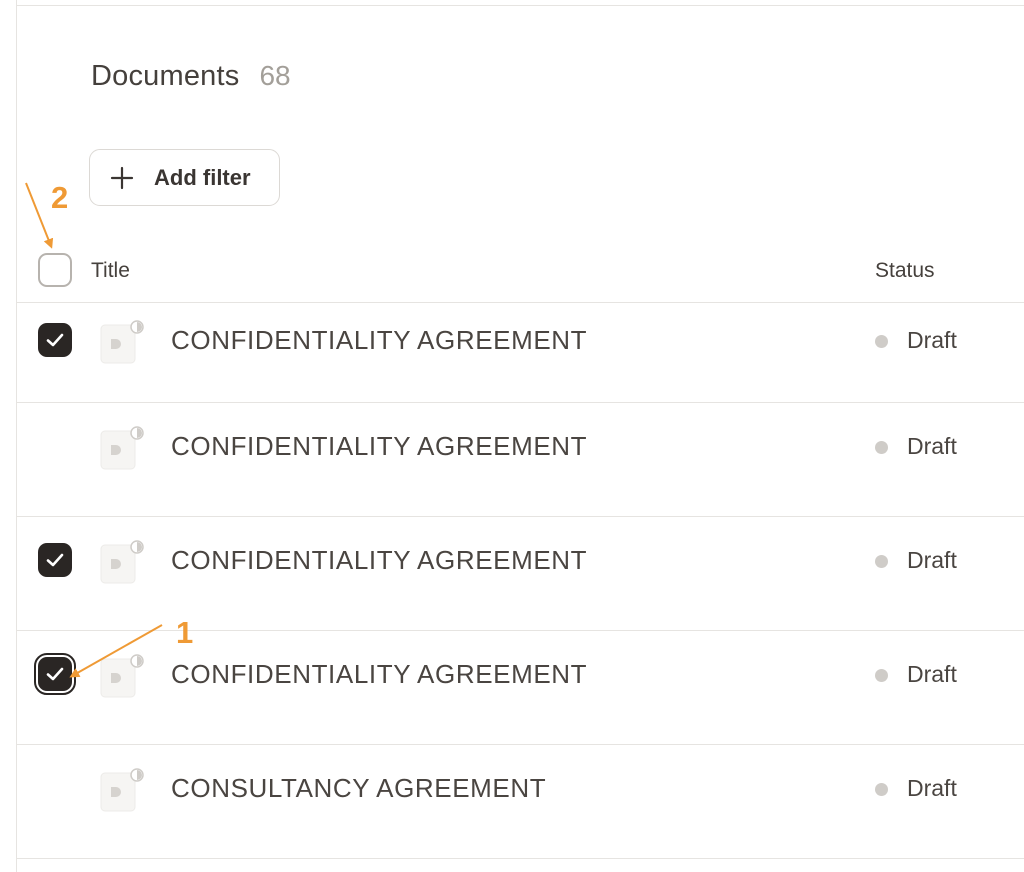  What do you see at coordinates (905, 271) in the screenshot?
I see `column-header-status: Status` at bounding box center [905, 271].